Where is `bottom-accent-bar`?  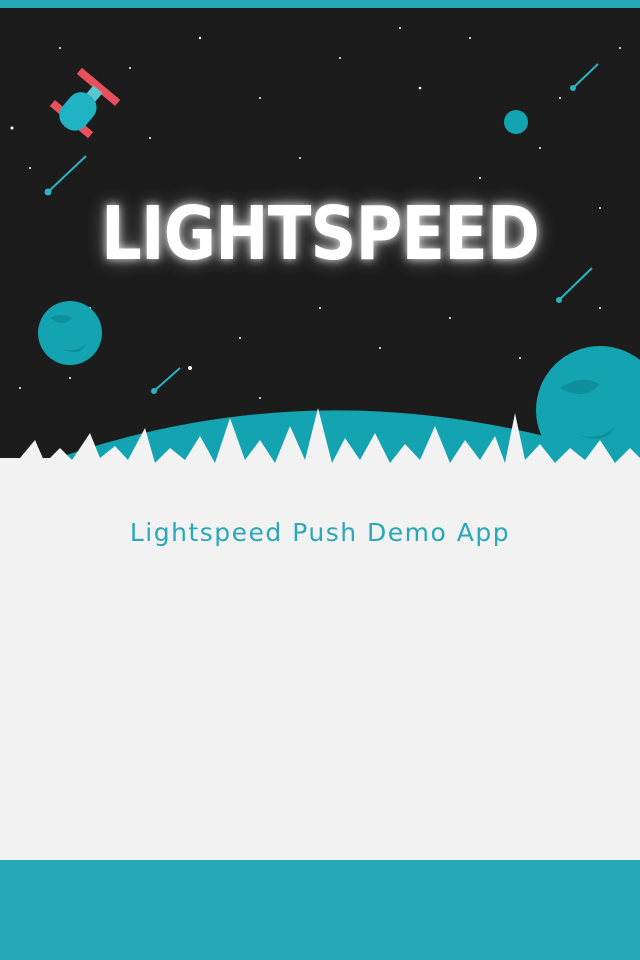
bottom-accent-bar is located at coordinates (320, 910).